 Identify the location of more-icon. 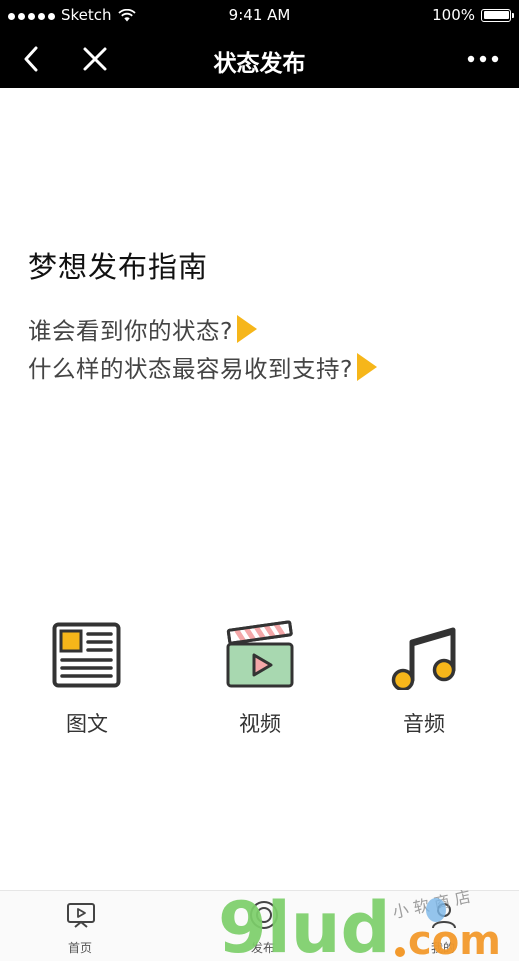
(483, 59).